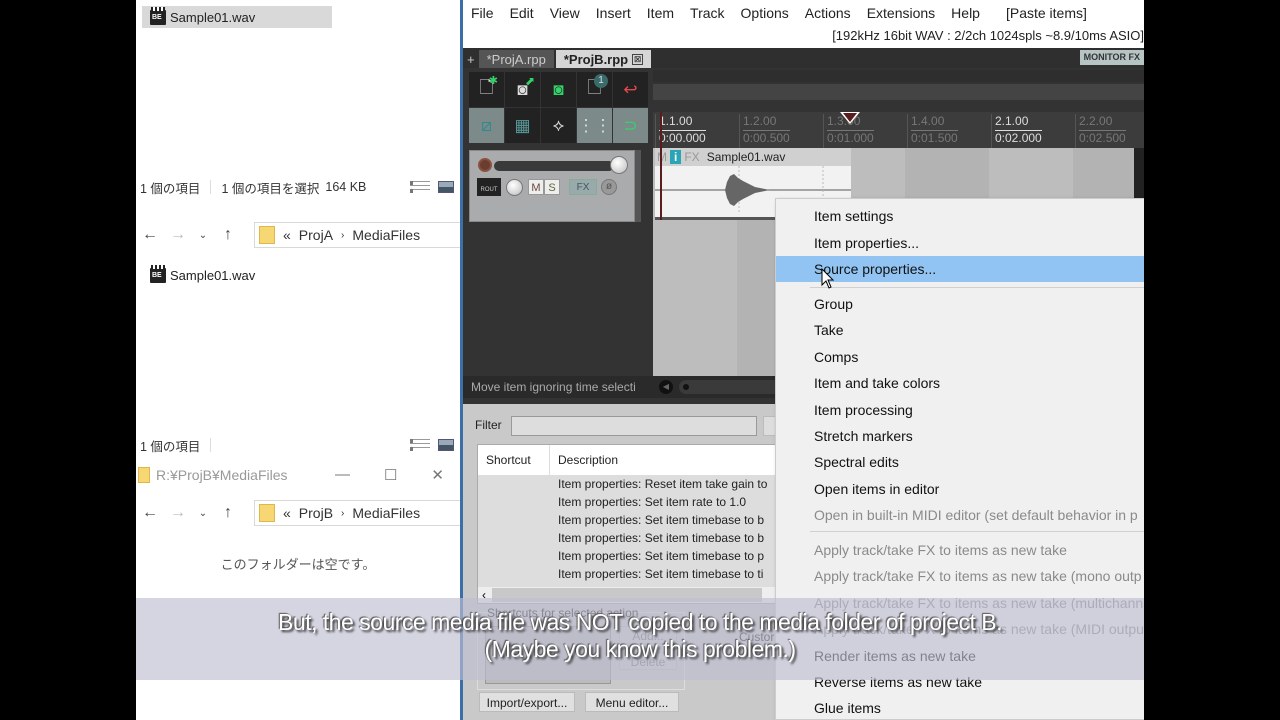 The image size is (1280, 720). Describe the element at coordinates (437, 475) in the screenshot. I see `close-icon: ✕` at that location.